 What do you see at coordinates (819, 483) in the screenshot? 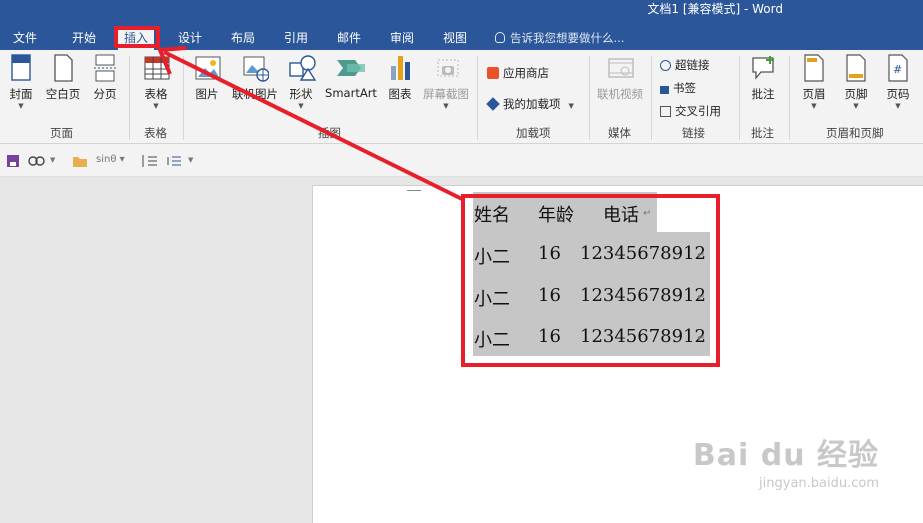
I see `watermark-url: jingyan.baidu.com` at bounding box center [819, 483].